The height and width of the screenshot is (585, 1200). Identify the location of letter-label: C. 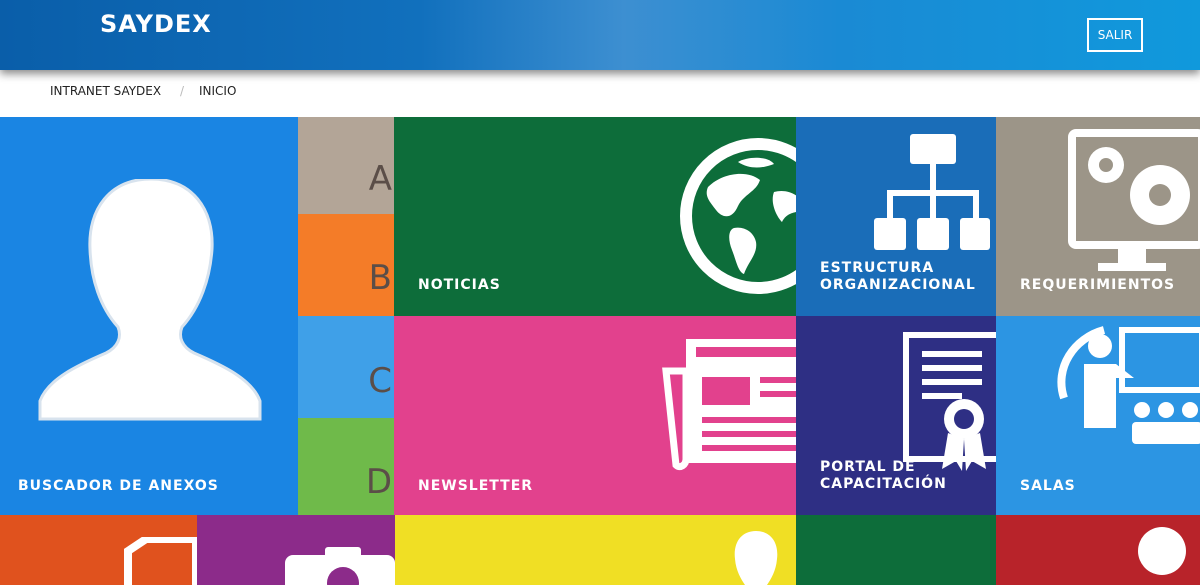
(380, 381).